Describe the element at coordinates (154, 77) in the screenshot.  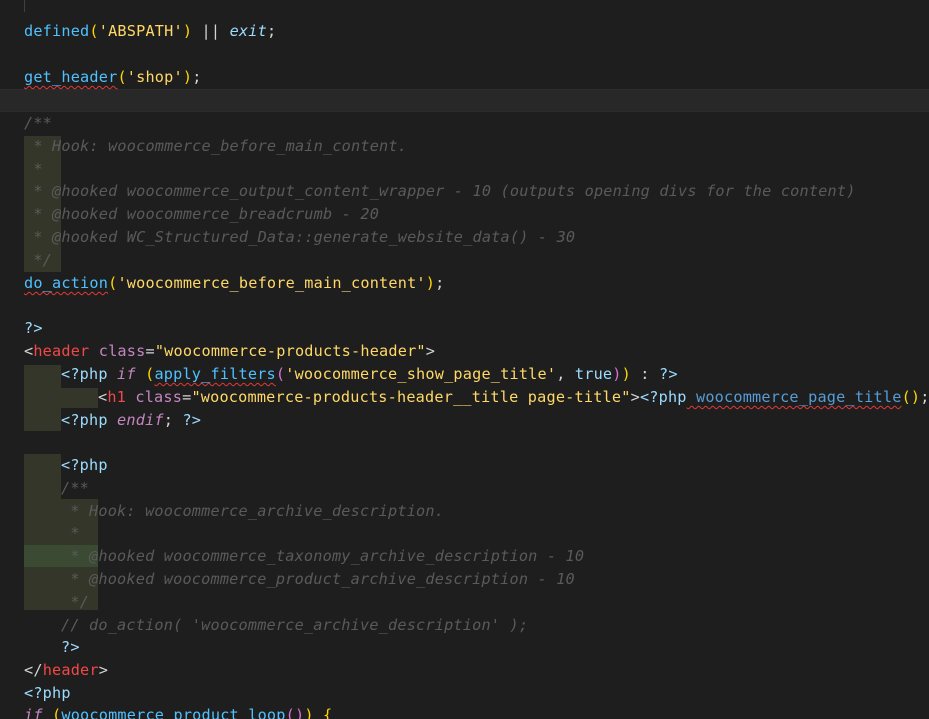
I see `token-string: 'shop'` at that location.